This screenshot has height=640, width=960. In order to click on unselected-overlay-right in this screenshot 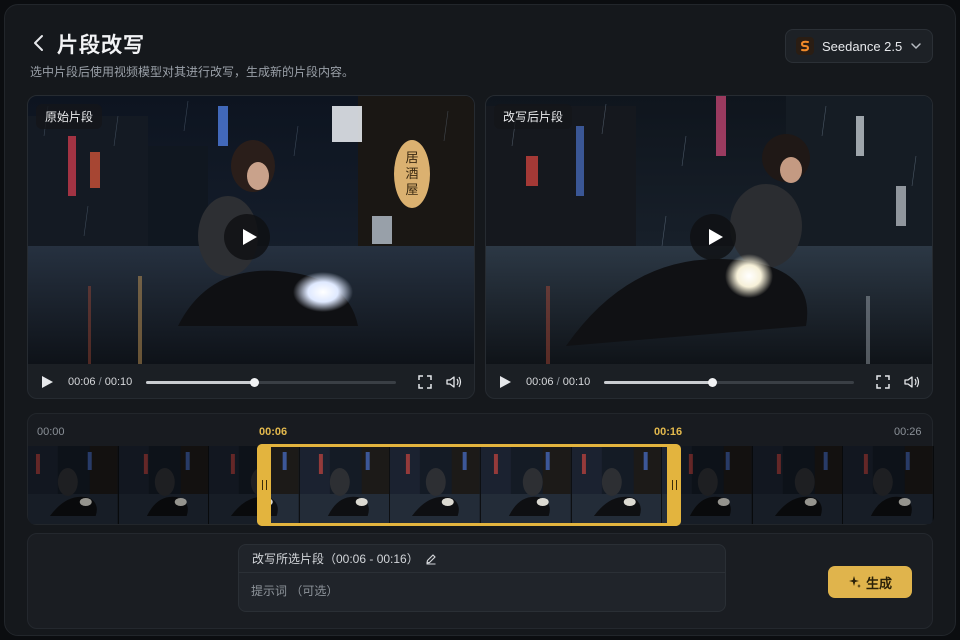, I will do `click(807, 485)`.